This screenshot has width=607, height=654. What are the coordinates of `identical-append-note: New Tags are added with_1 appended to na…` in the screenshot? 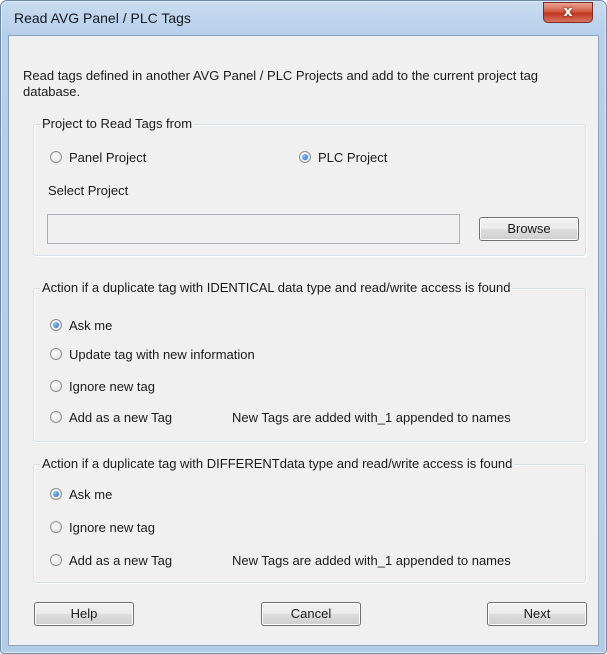 It's located at (371, 417).